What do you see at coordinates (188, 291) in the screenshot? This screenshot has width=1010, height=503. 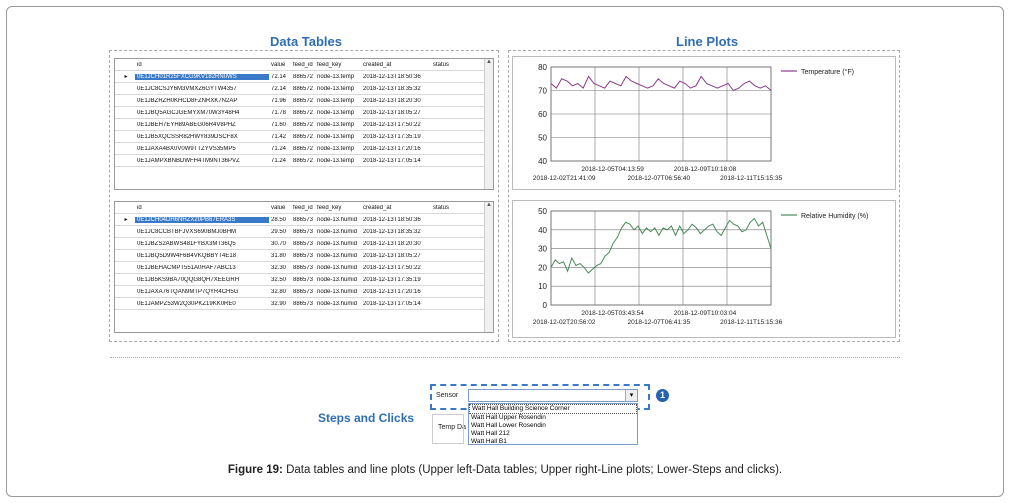 I see `cell-id: 0E1JAXA76TQAN9MTP7QYR4CH5G` at bounding box center [188, 291].